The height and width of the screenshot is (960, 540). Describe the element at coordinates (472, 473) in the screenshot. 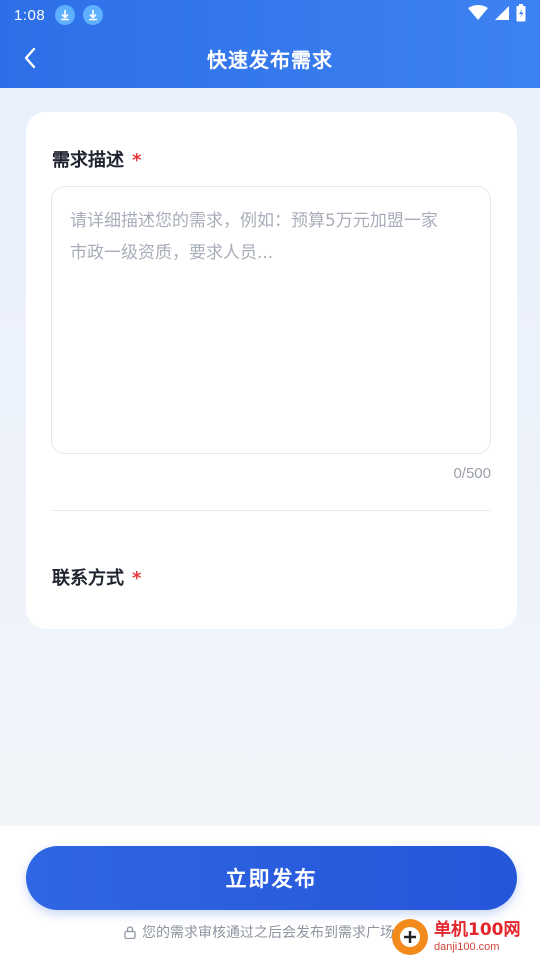

I see `char-counter: 0/500` at that location.